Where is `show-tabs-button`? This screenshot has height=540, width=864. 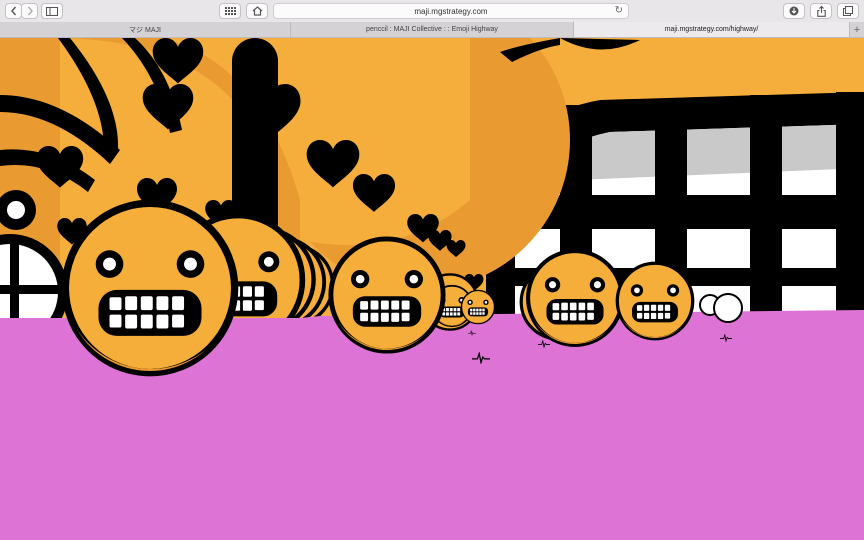 show-tabs-button is located at coordinates (848, 11).